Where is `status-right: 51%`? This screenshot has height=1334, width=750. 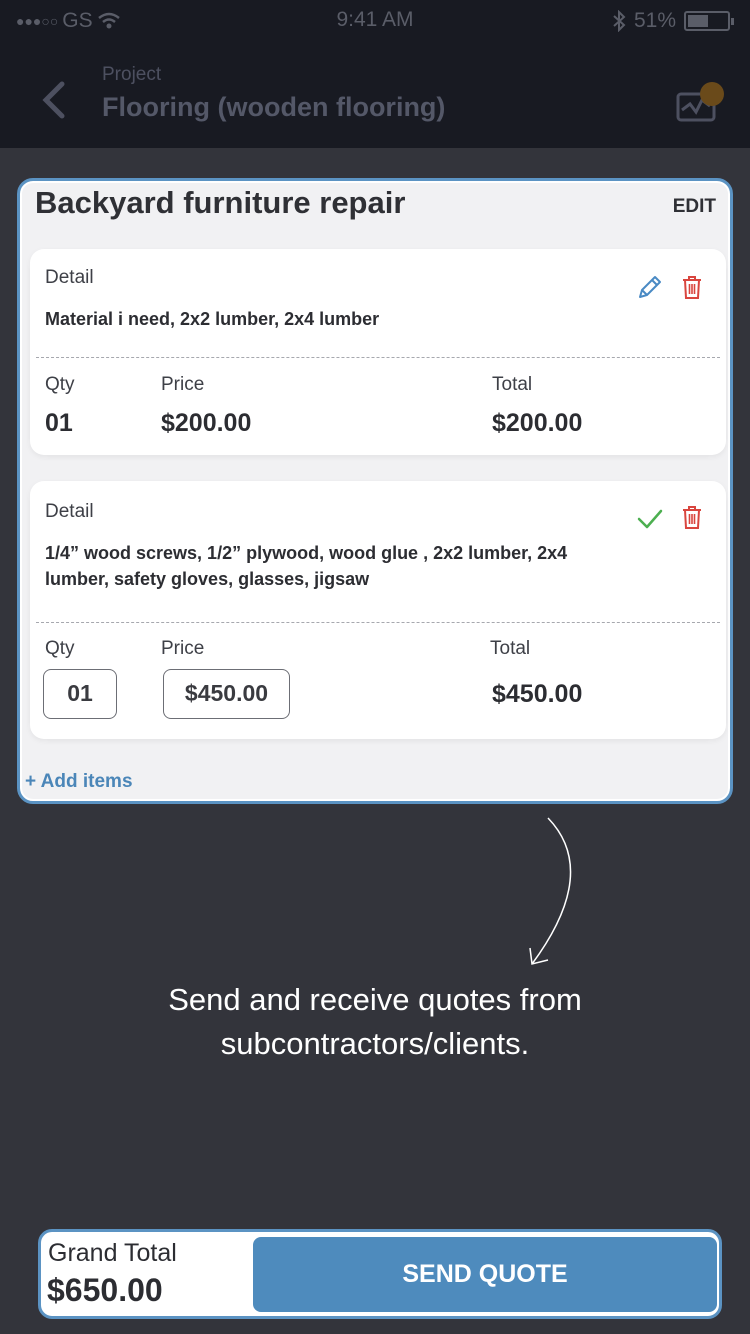
status-right: 51% is located at coordinates (673, 21).